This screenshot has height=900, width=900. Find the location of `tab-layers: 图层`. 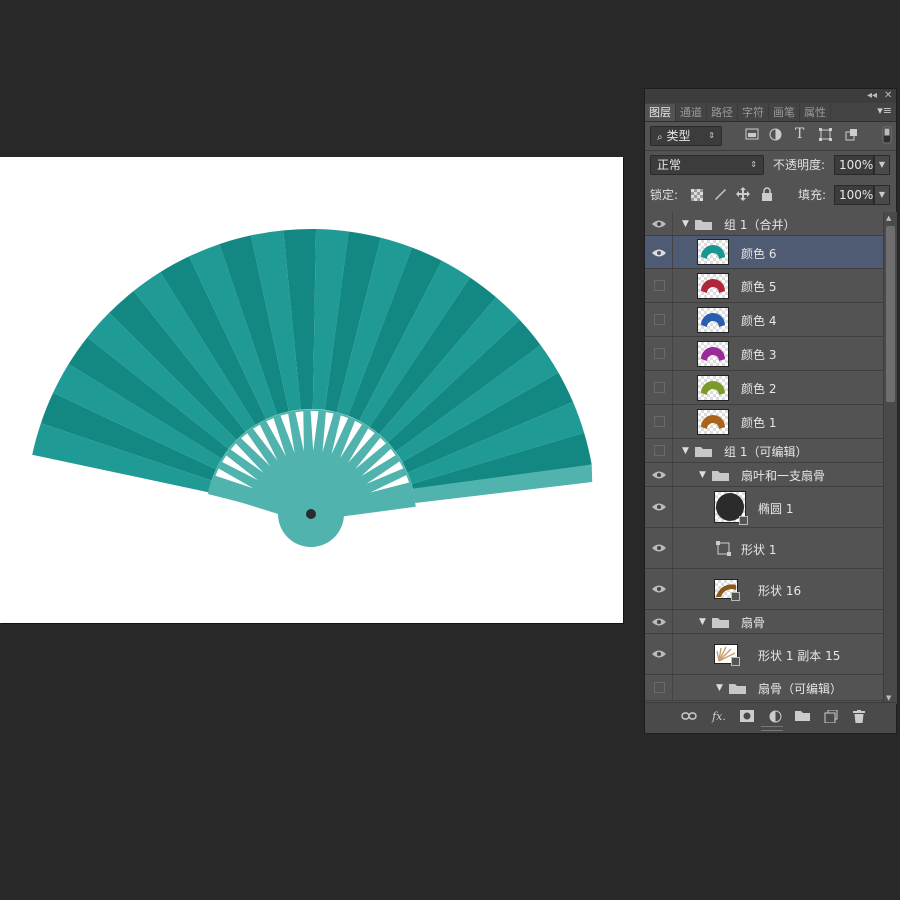

tab-layers: 图层 is located at coordinates (660, 112).